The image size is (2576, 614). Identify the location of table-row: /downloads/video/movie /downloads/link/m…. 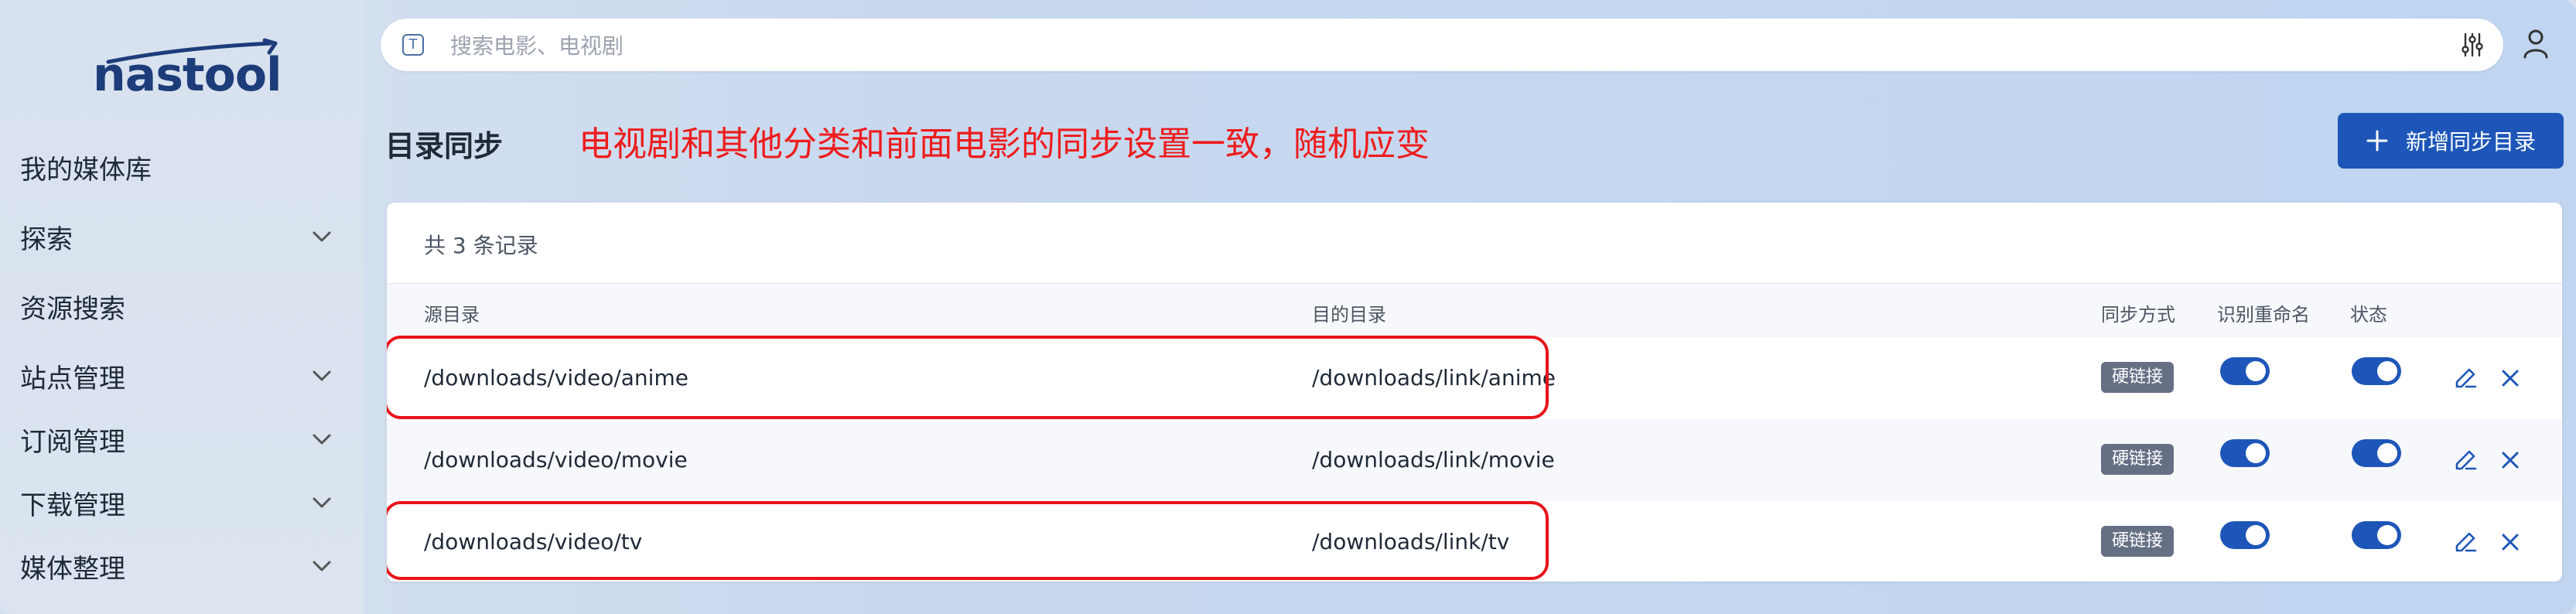
(1474, 460).